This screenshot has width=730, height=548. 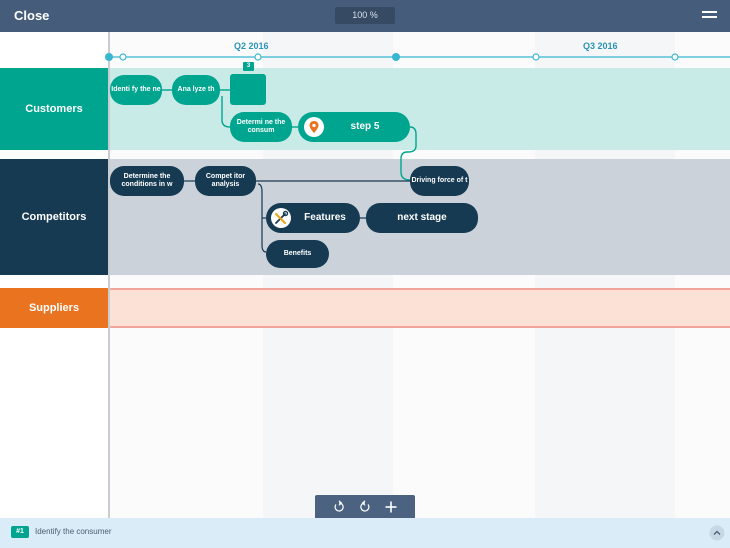 What do you see at coordinates (391, 507) in the screenshot?
I see `add-icon` at bounding box center [391, 507].